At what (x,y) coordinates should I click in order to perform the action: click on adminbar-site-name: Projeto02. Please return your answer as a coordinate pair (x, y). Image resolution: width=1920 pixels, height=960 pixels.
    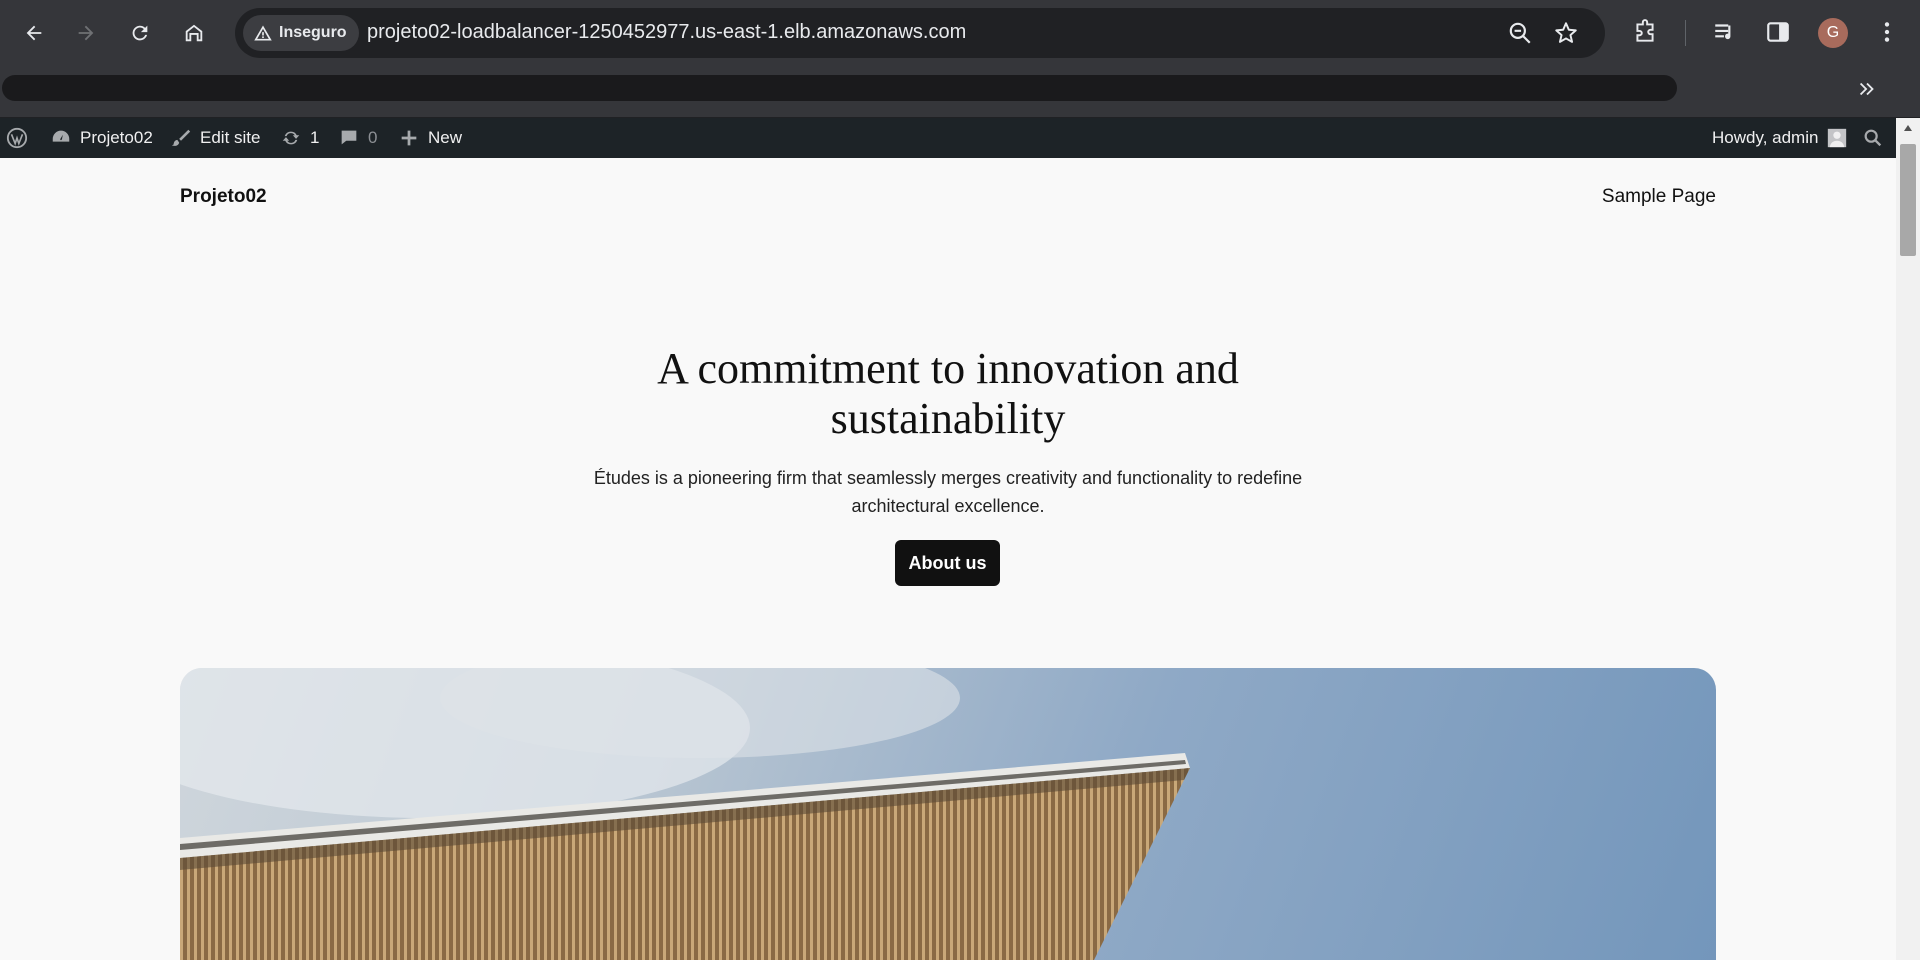
    Looking at the image, I should click on (101, 138).